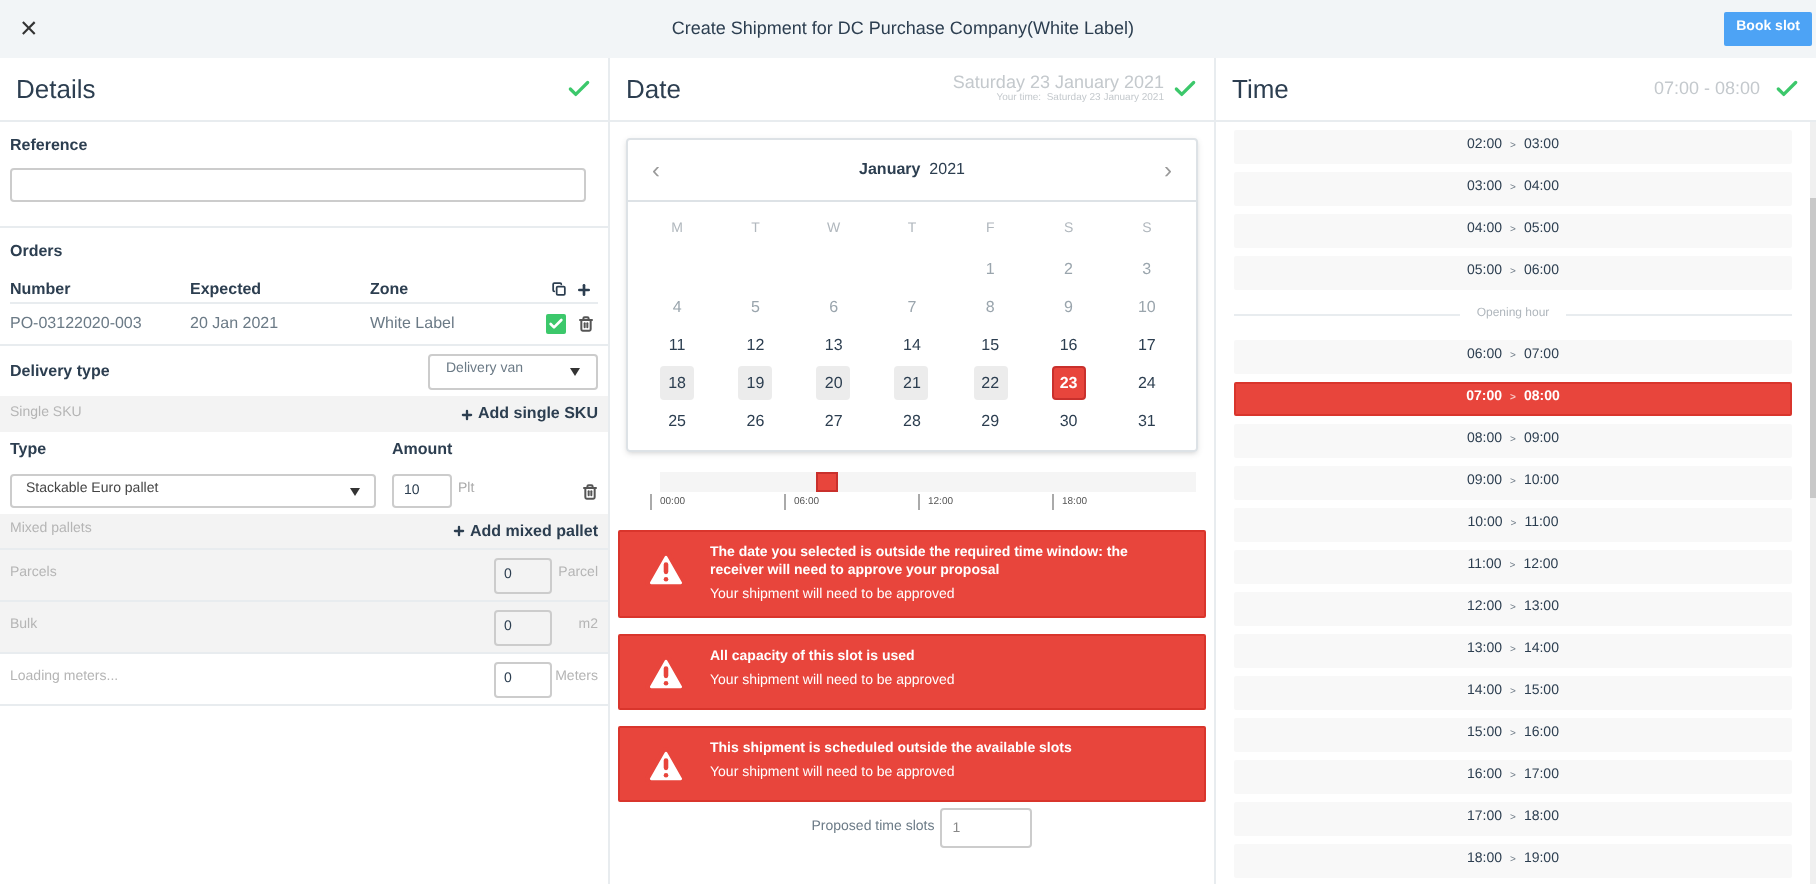 The height and width of the screenshot is (884, 1816). I want to click on calendar-day: 11, so click(677, 345).